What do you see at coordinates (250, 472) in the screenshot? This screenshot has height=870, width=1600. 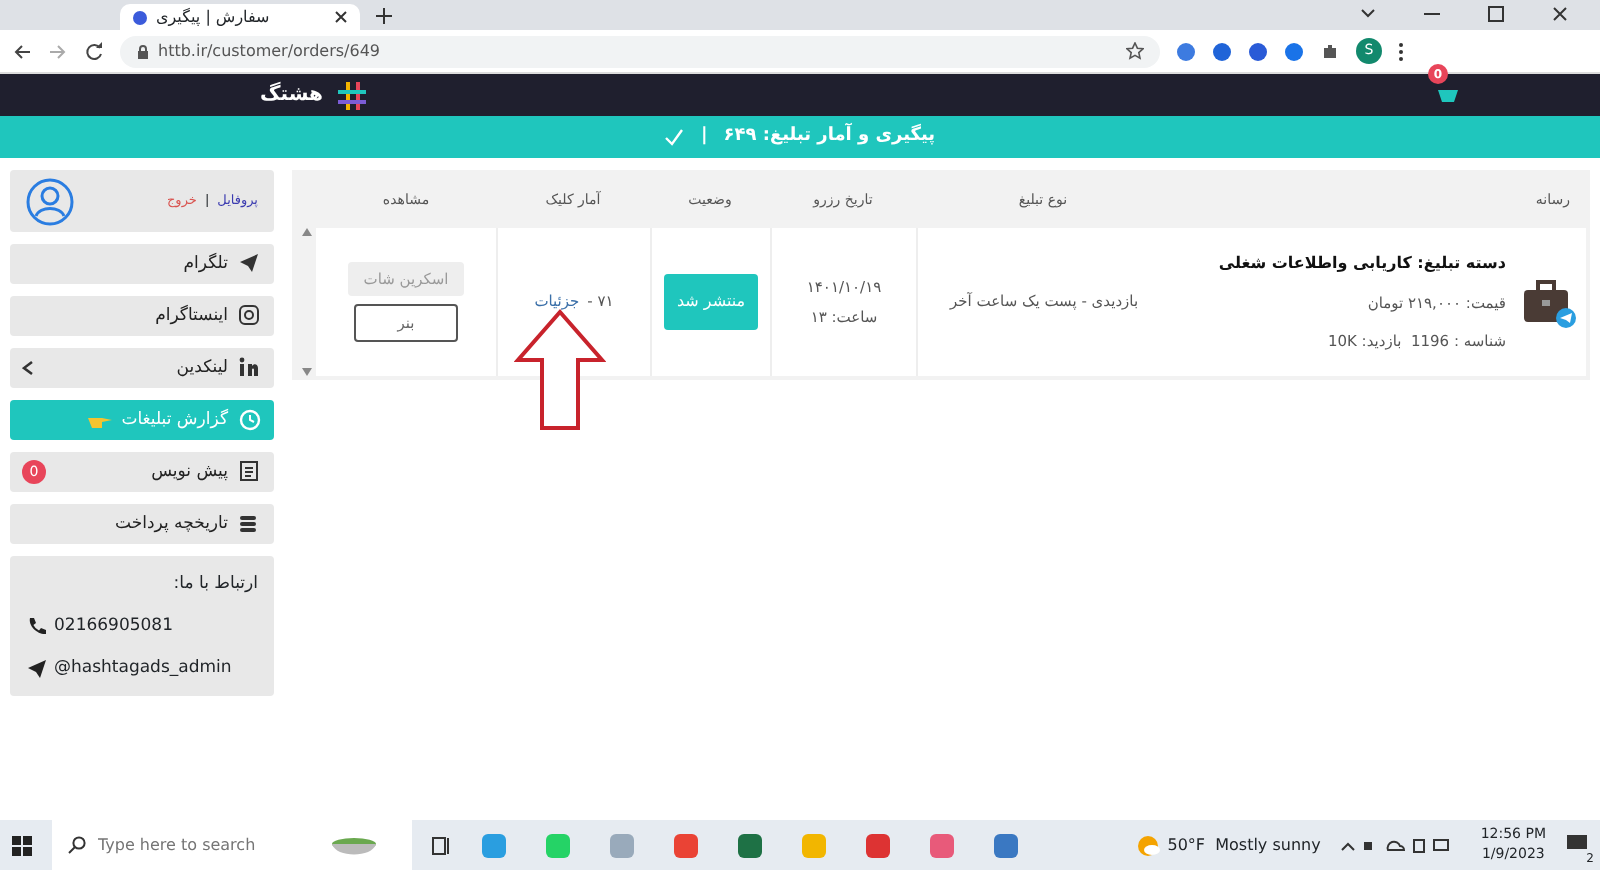 I see `document-icon` at bounding box center [250, 472].